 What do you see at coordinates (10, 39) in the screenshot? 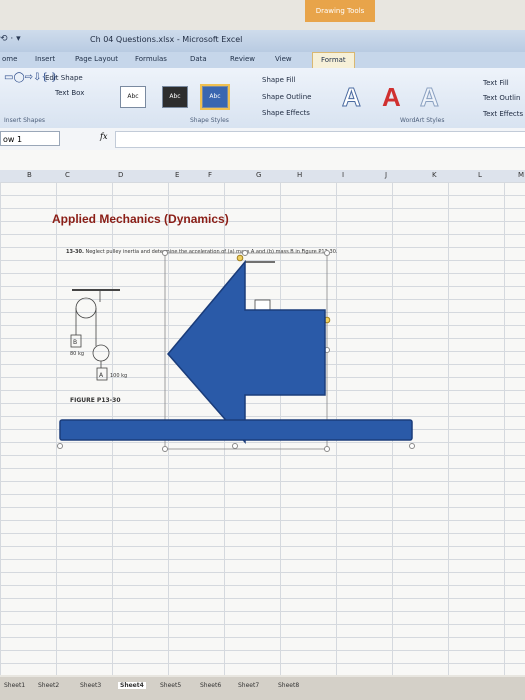
I see `quick-access-toolbar: ⟲ · ▾` at bounding box center [10, 39].